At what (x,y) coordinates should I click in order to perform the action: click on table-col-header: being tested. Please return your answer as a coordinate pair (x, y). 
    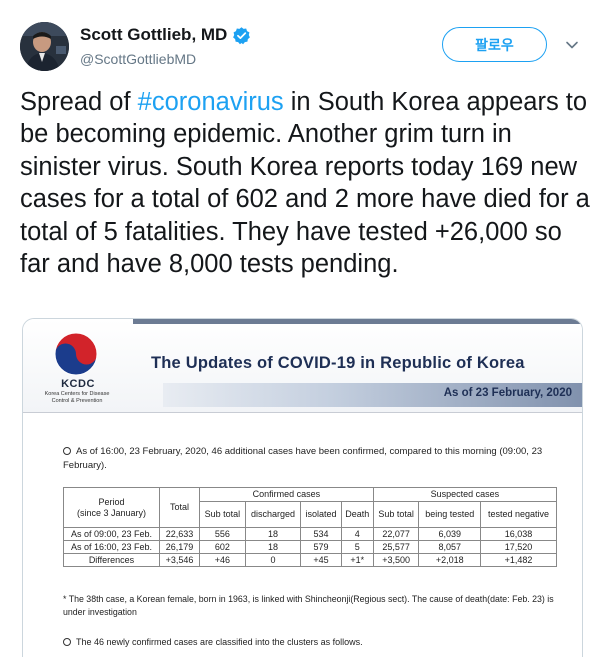
    Looking at the image, I should click on (450, 514).